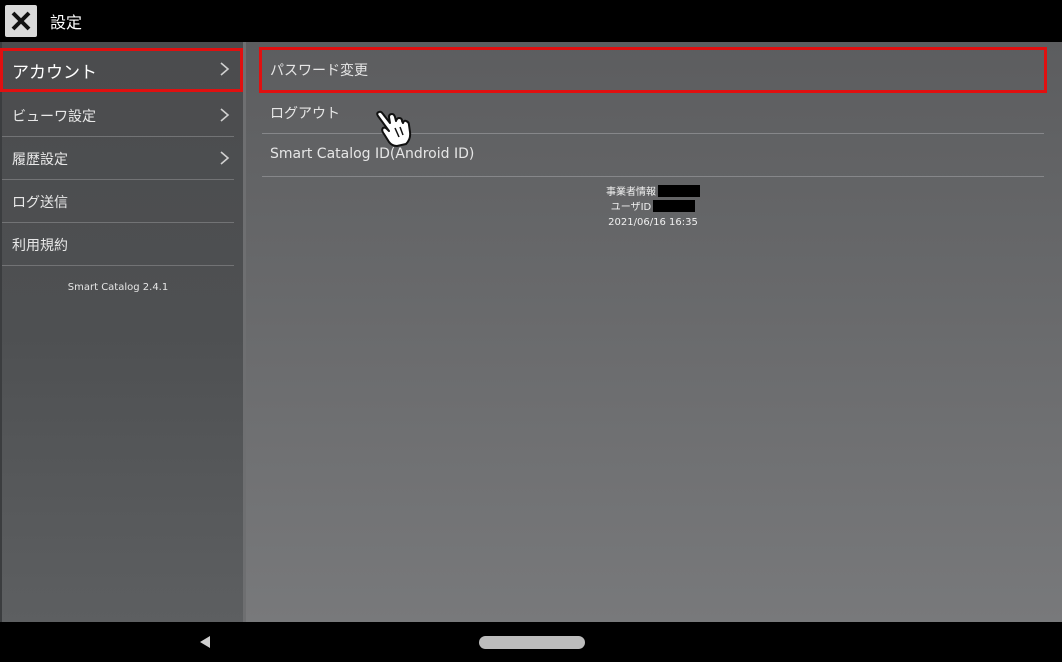 The height and width of the screenshot is (662, 1062). What do you see at coordinates (118, 115) in the screenshot?
I see `sidebar-item-viewer-settings: ビューワ設定` at bounding box center [118, 115].